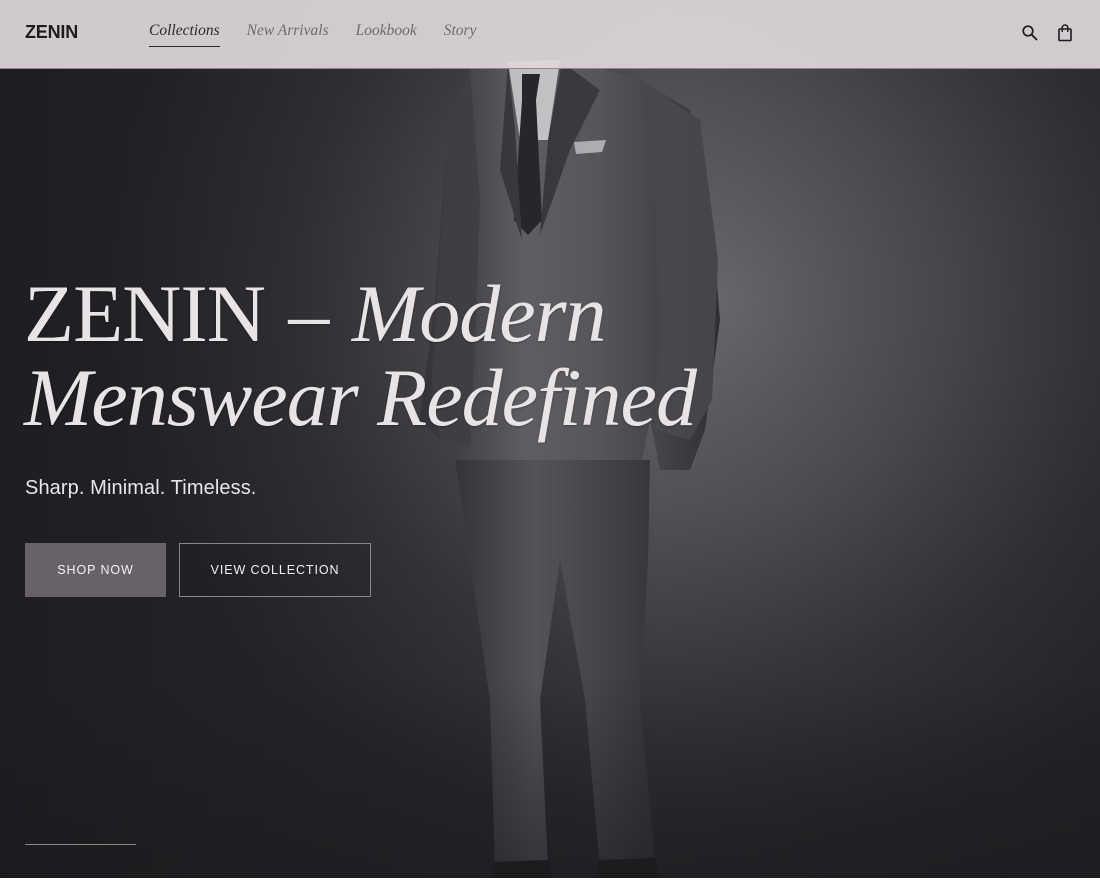 The width and height of the screenshot is (1100, 881). Describe the element at coordinates (308, 313) in the screenshot. I see `headline-dash: –` at that location.